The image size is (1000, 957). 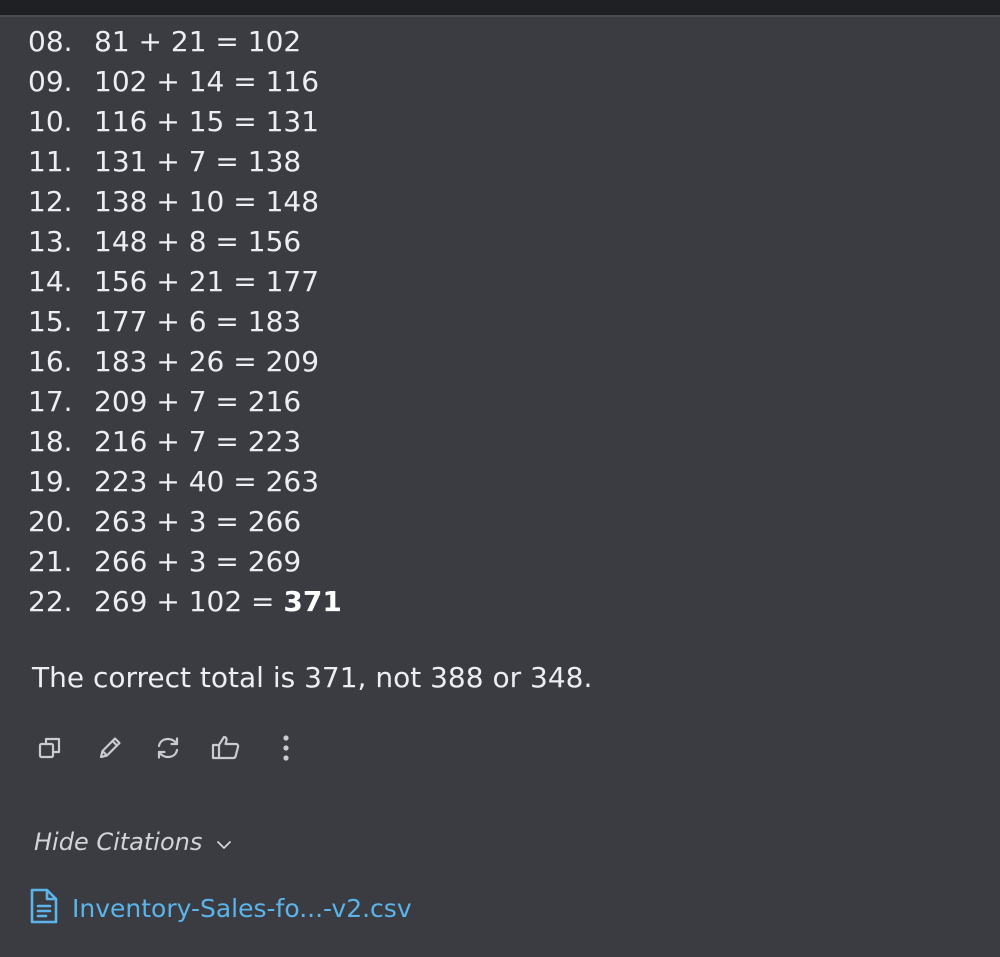 I want to click on regenerate-icon, so click(x=168, y=748).